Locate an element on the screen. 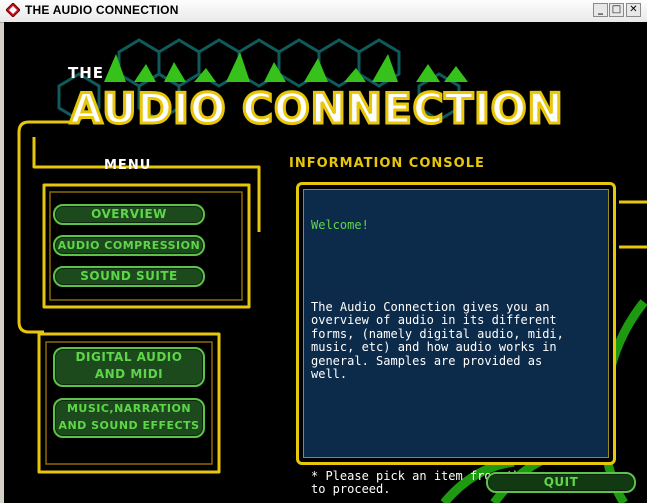  menu-overview-label: OVERVIEW is located at coordinates (129, 214).